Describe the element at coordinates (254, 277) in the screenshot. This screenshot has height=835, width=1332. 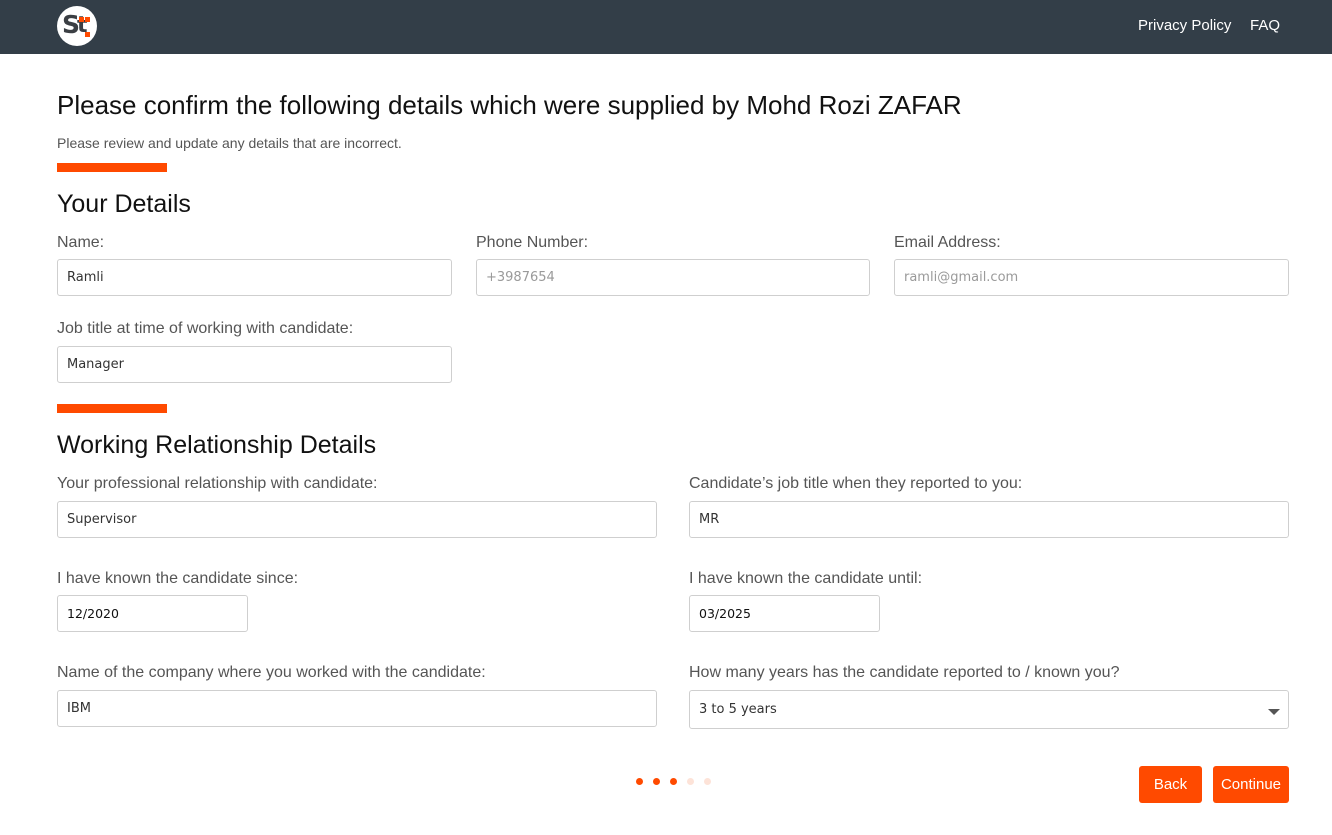
I see `name-field` at that location.